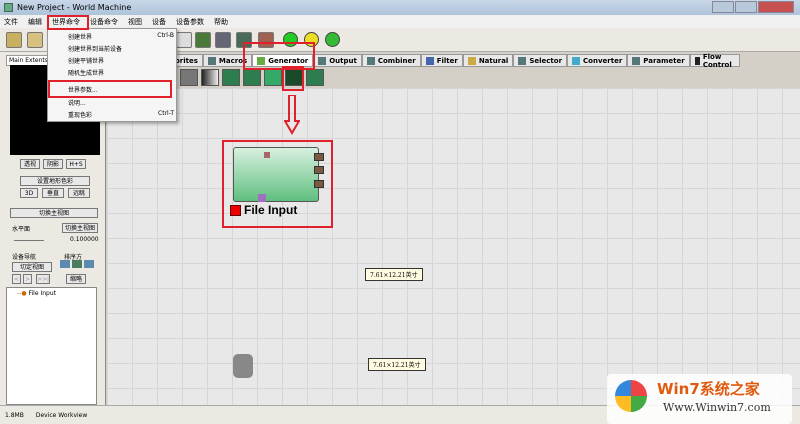 The height and width of the screenshot is (424, 800). I want to click on 3d-button: 3D, so click(29, 193).